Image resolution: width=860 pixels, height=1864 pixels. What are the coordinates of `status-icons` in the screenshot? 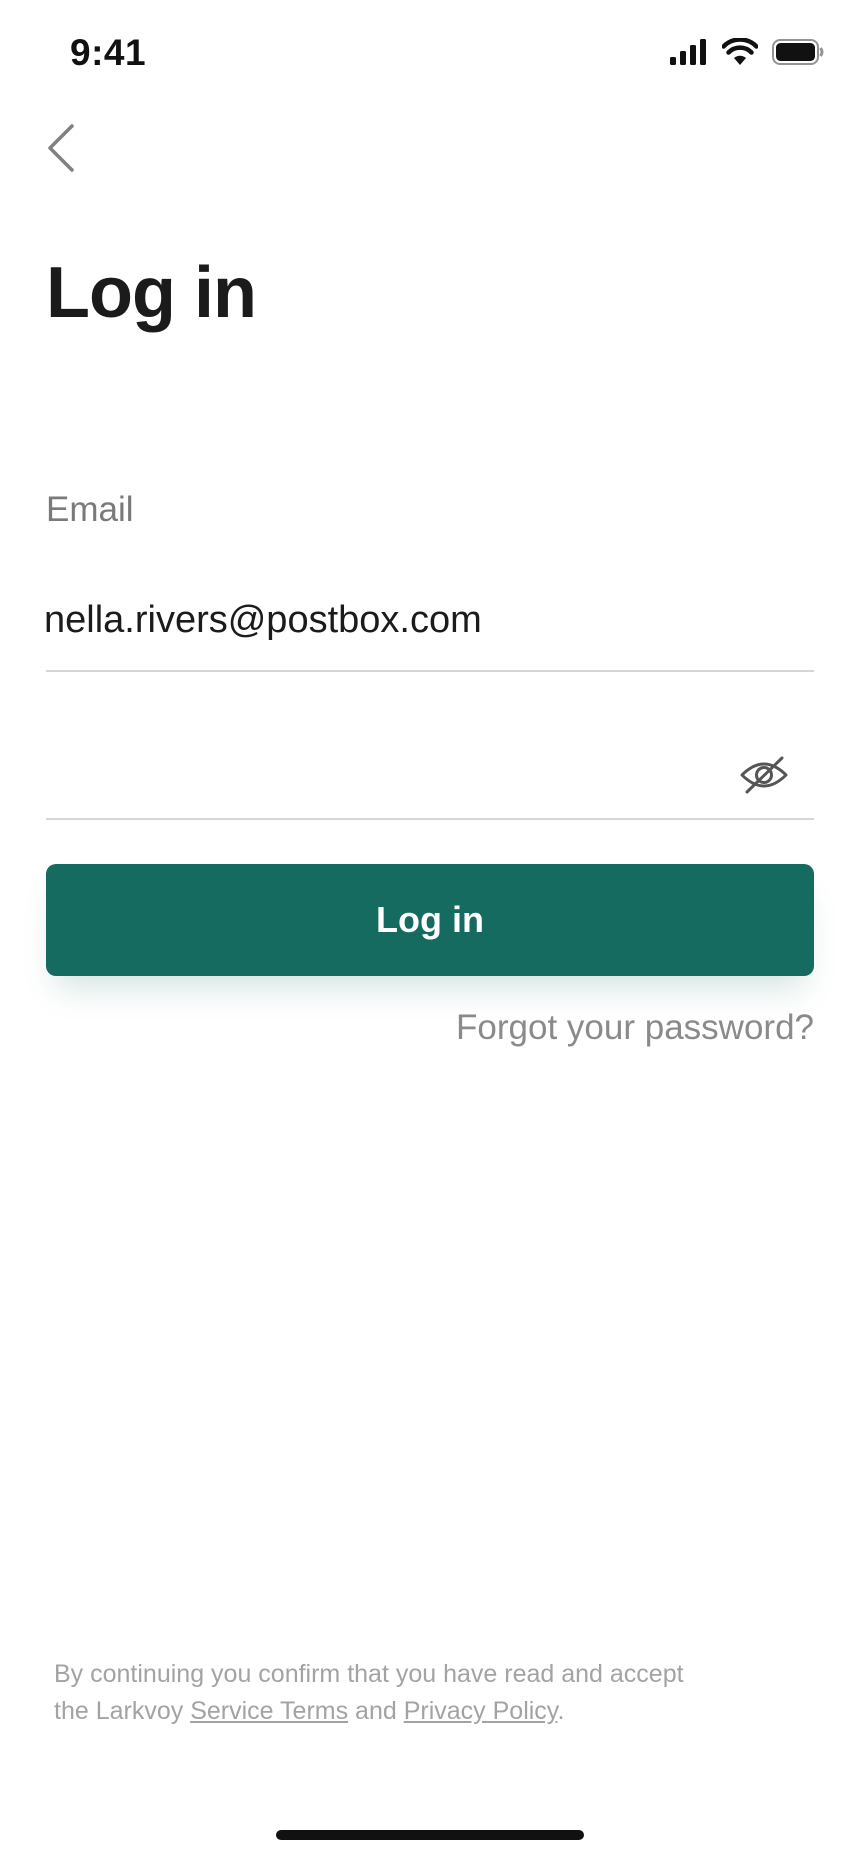 It's located at (747, 52).